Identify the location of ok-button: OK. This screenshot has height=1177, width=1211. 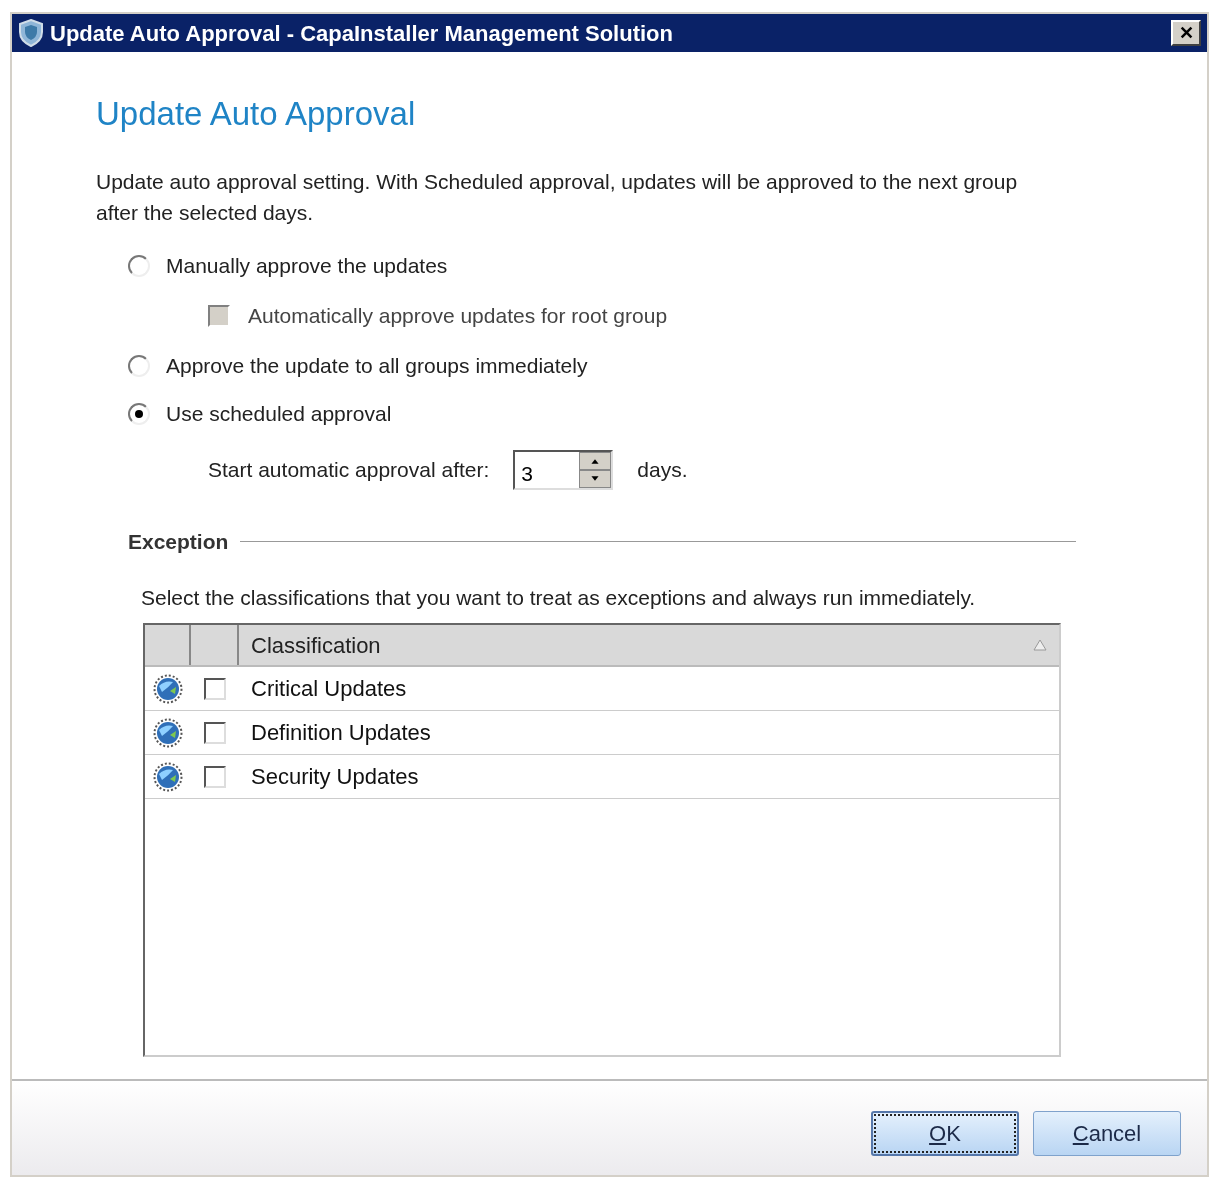
(945, 1133).